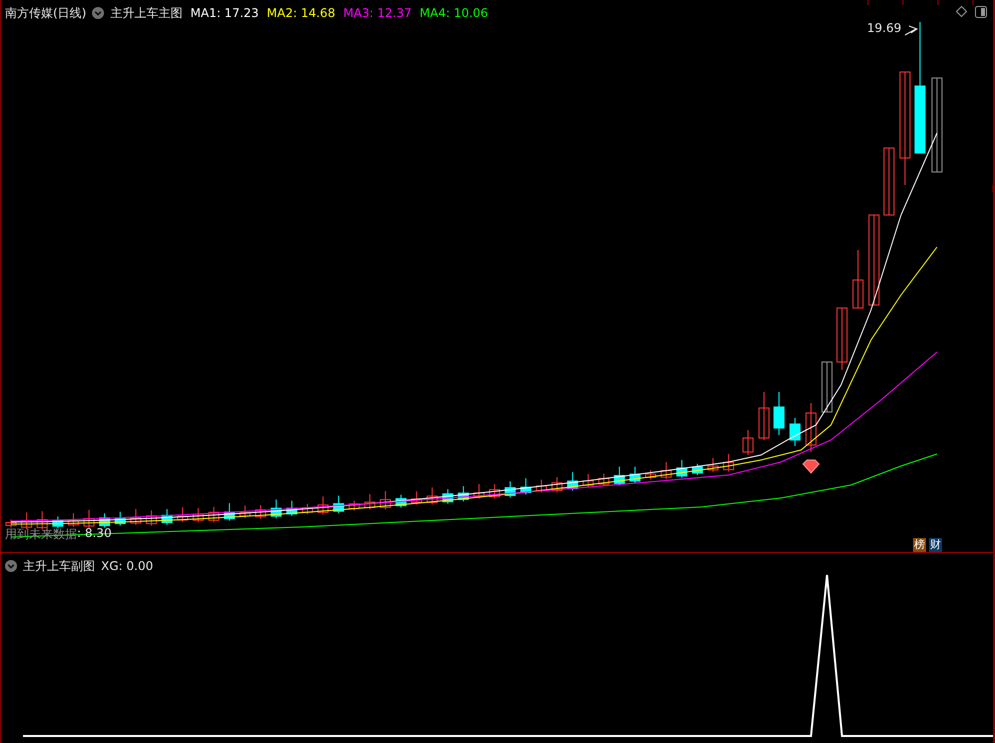  Describe the element at coordinates (811, 467) in the screenshot. I see `gem-icon` at that location.